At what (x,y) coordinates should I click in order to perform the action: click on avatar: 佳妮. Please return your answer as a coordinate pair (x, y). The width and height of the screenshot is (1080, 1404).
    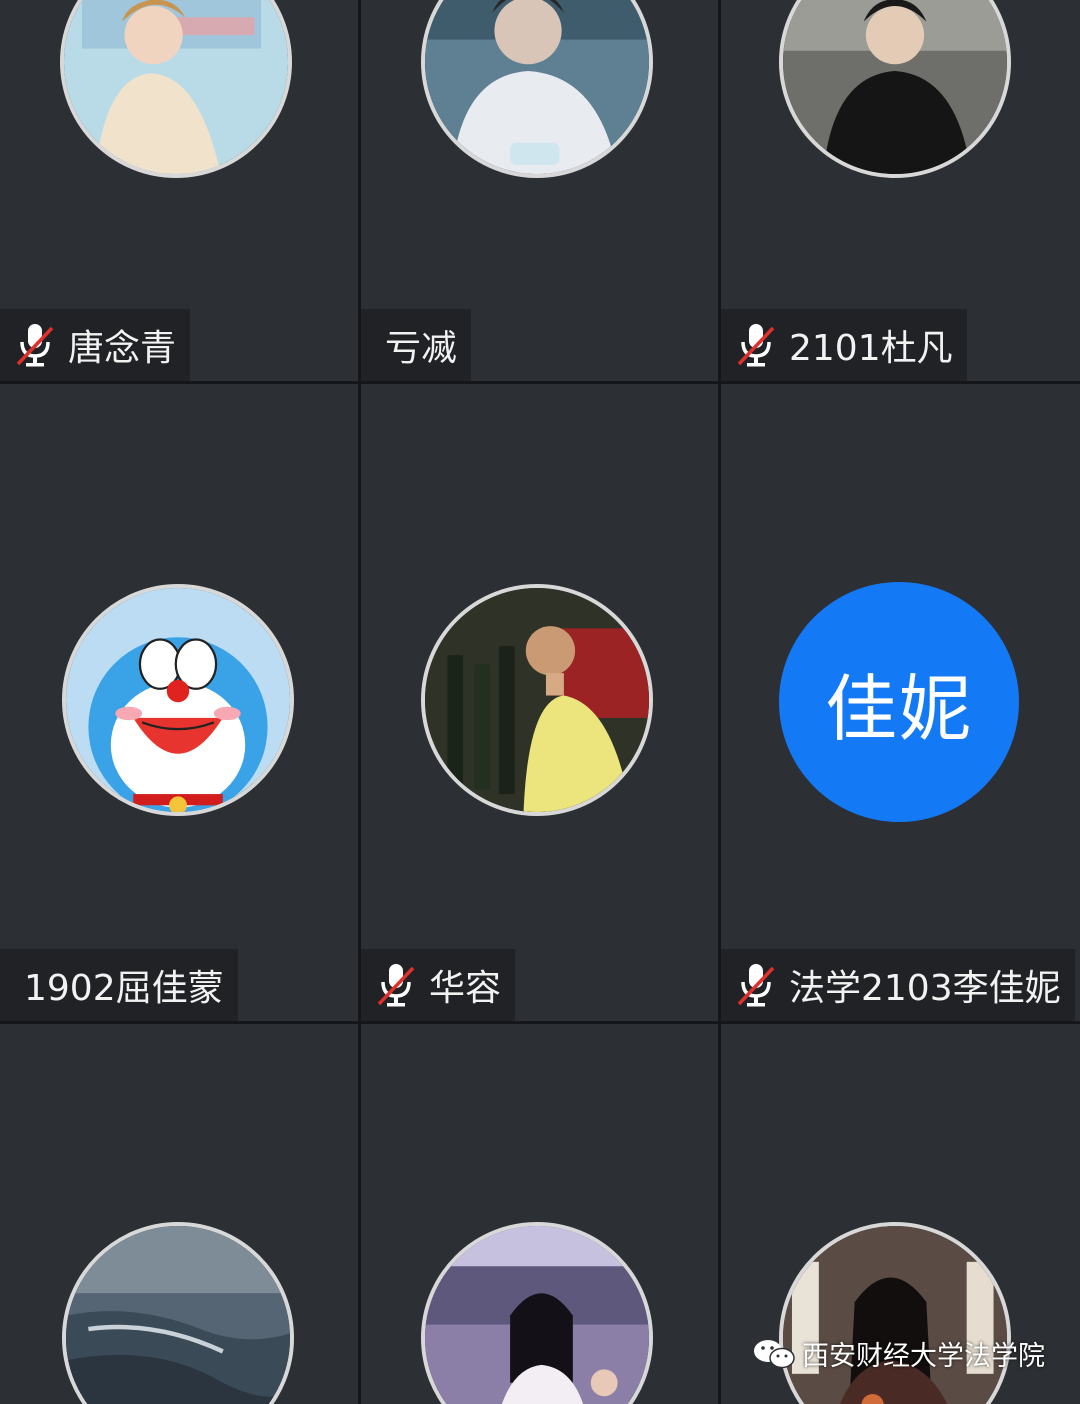
    Looking at the image, I should click on (899, 702).